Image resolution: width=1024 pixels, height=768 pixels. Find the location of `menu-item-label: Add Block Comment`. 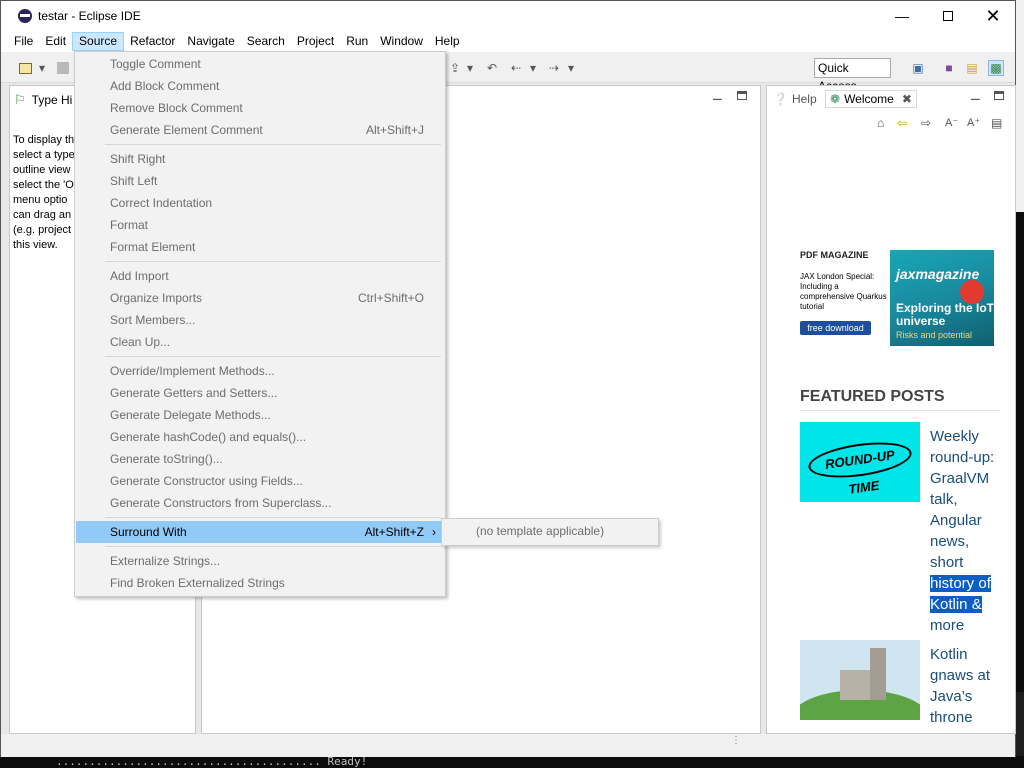

menu-item-label: Add Block Comment is located at coordinates (165, 86).